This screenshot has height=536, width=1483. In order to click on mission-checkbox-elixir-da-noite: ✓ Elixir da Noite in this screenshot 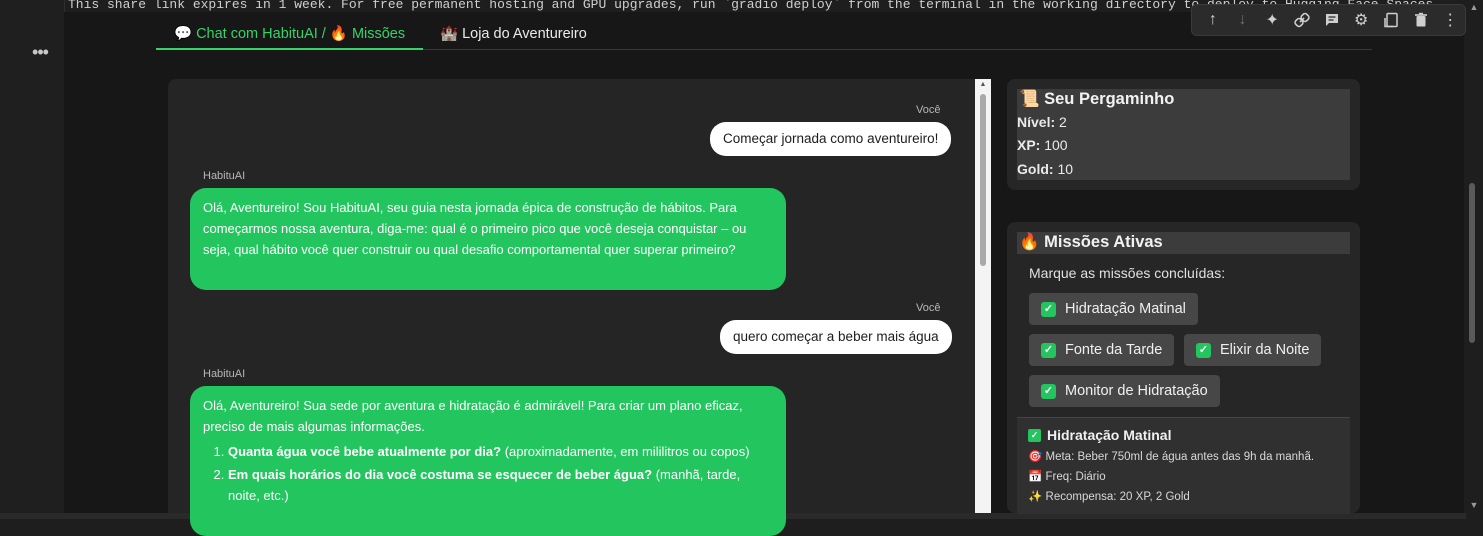, I will do `click(1253, 350)`.